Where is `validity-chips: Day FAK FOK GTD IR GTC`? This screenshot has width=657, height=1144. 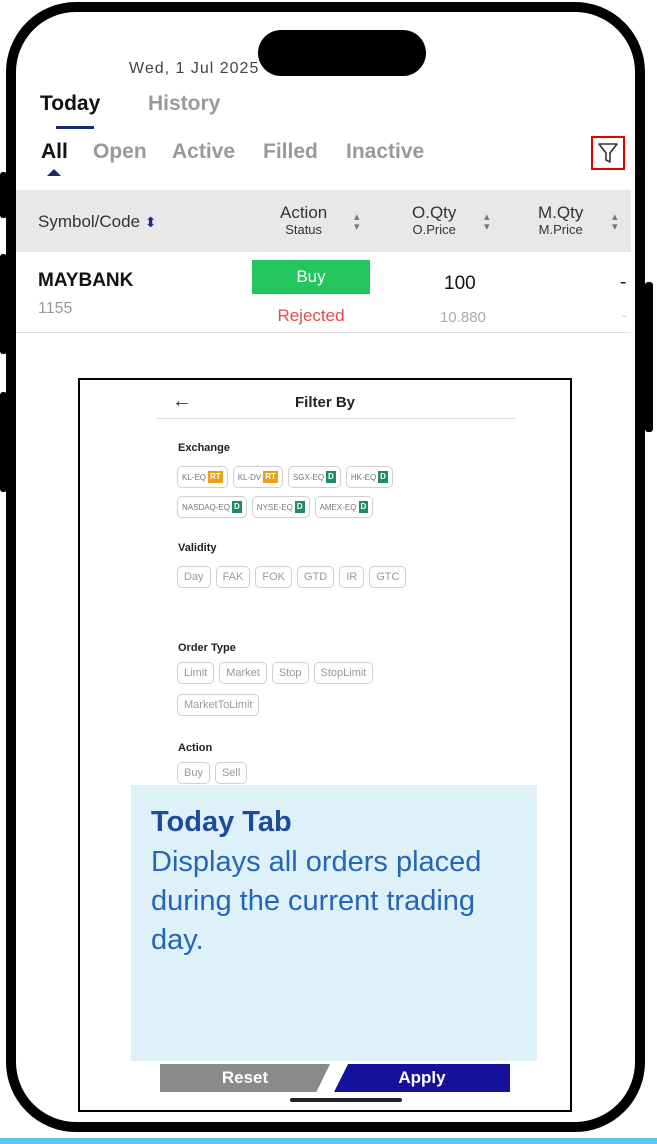
validity-chips: Day FAK FOK GTD IR GTC is located at coordinates (292, 577).